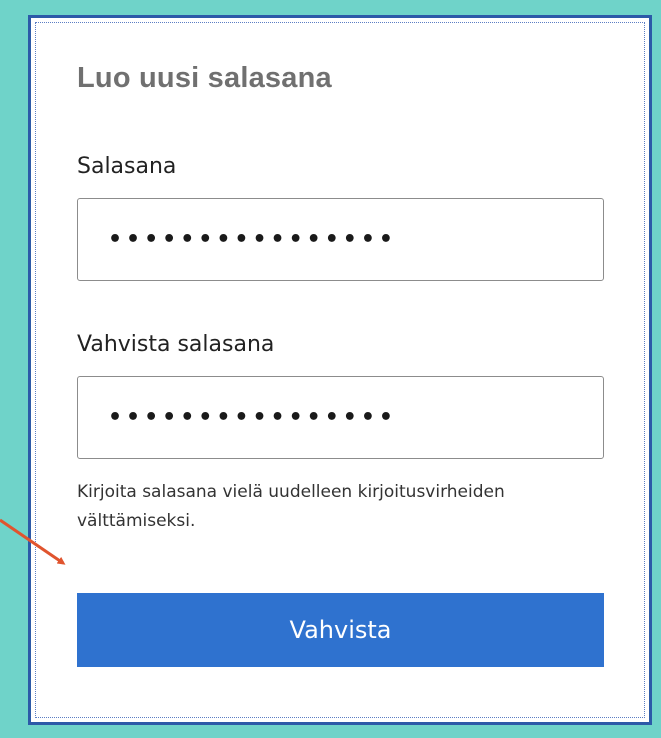 This screenshot has width=661, height=738. I want to click on password-input, so click(340, 239).